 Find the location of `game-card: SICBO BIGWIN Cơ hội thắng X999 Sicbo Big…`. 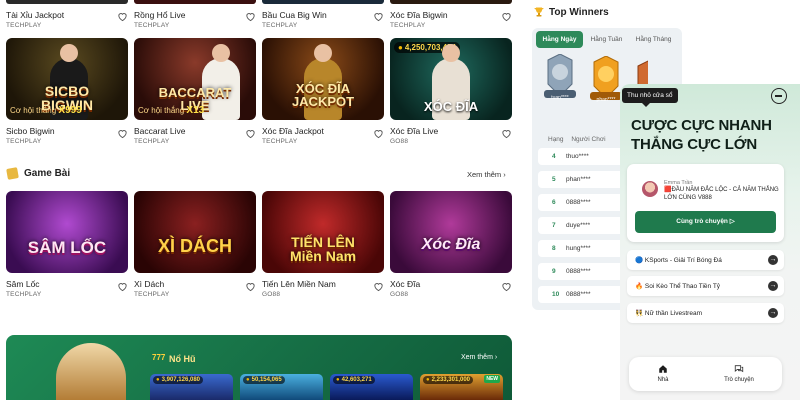

game-card: SICBO BIGWIN Cơ hội thắng X999 Sicbo Big… is located at coordinates (67, 91).